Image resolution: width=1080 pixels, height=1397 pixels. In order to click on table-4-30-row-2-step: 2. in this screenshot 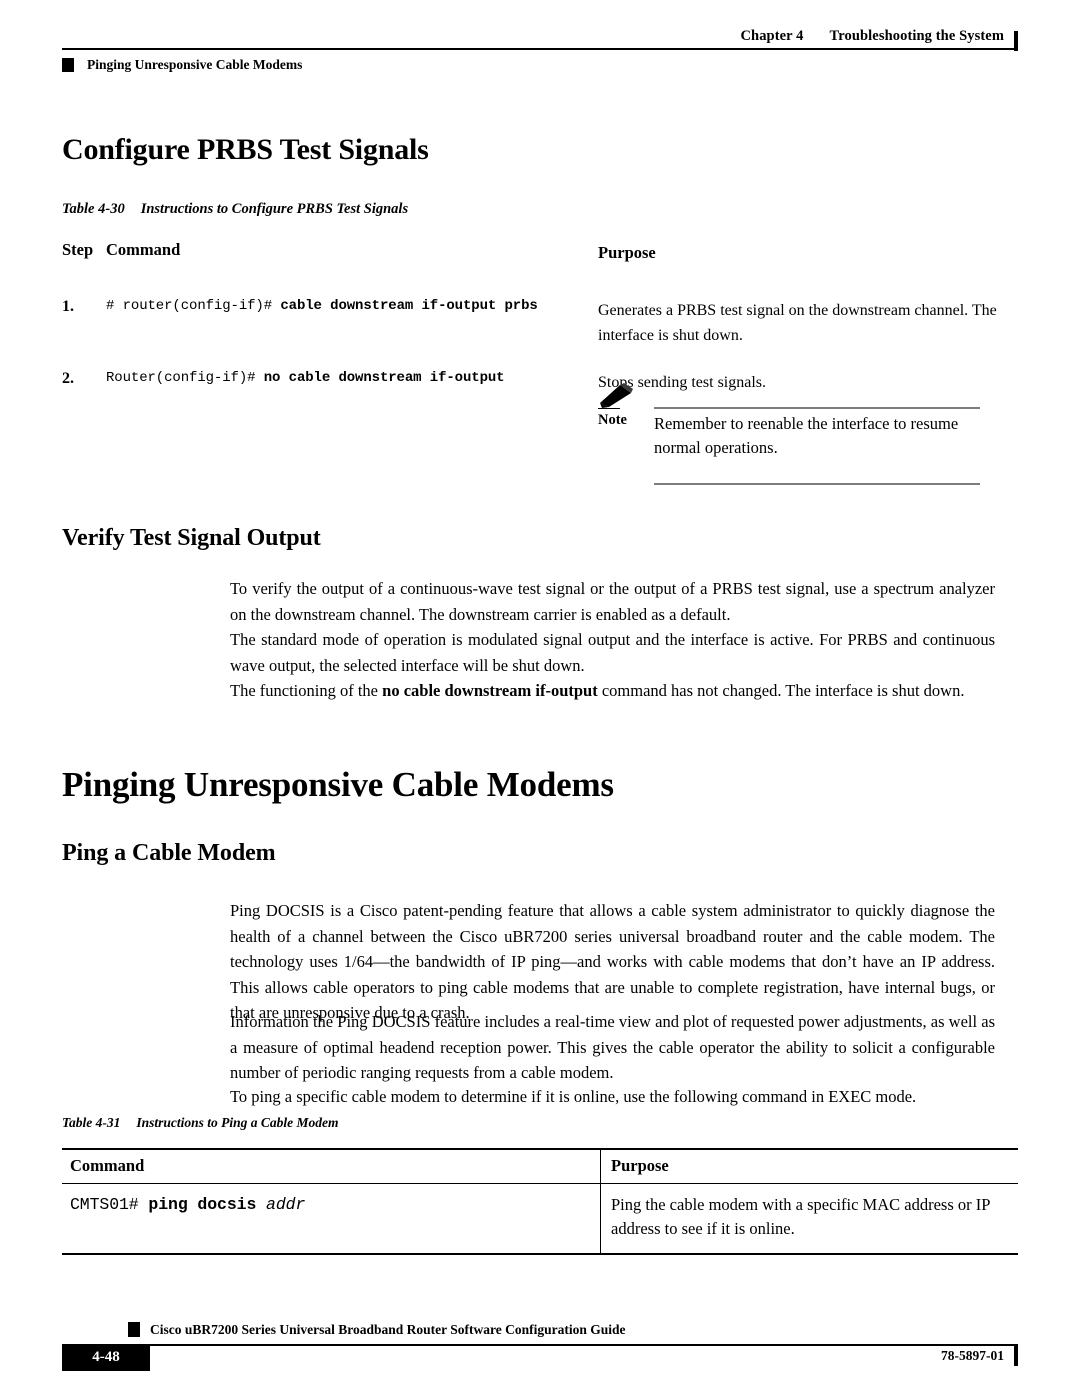, I will do `click(68, 378)`.